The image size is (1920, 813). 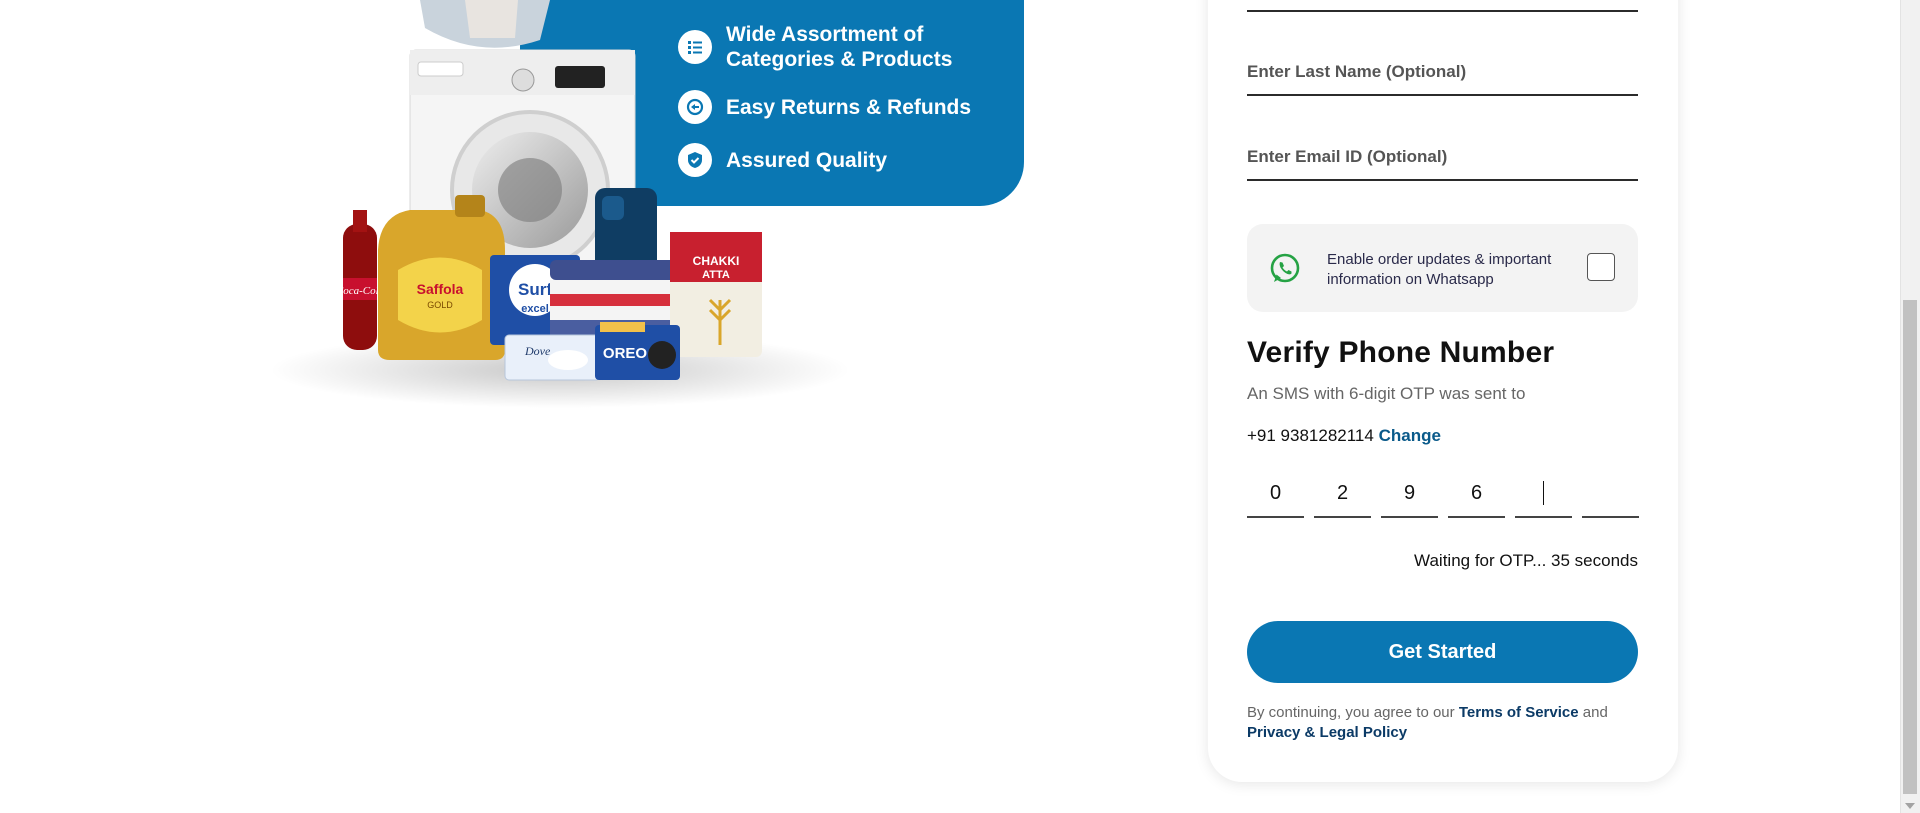 I want to click on otp-input-group: 0 2 9 6, so click(x=1443, y=494).